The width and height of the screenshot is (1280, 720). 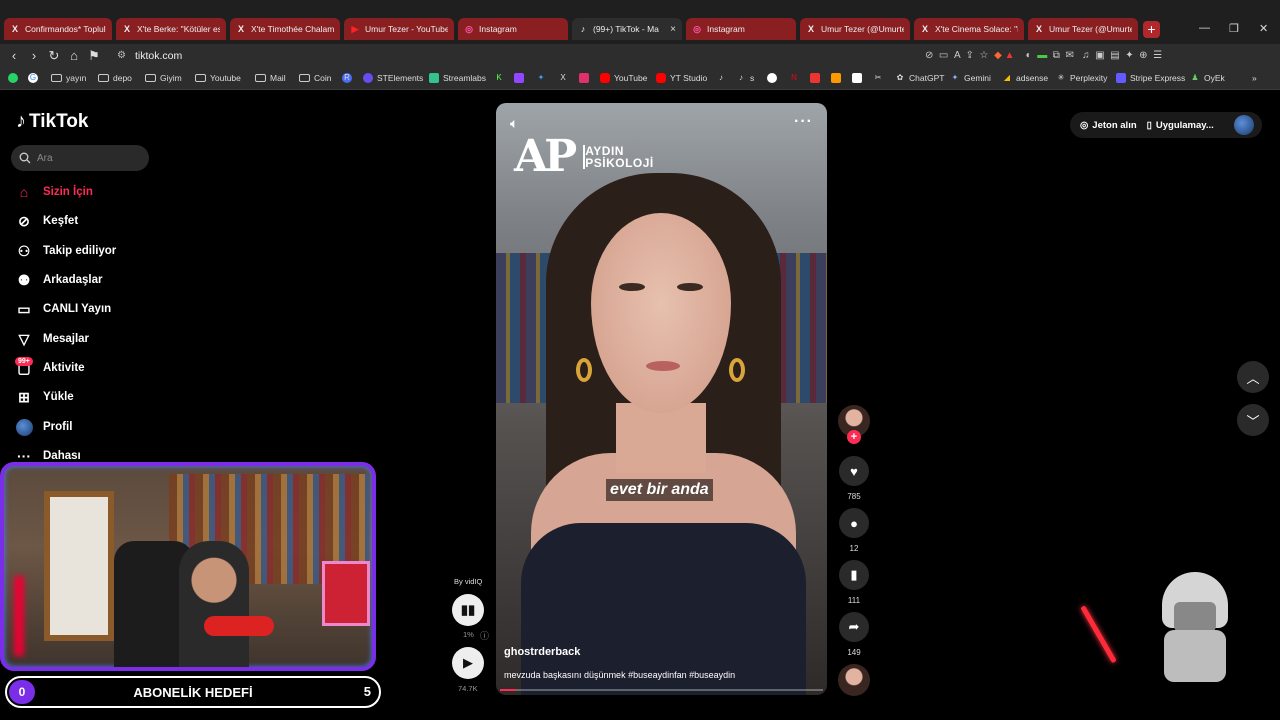 I want to click on bookmark: ✦ Gemini, so click(x=970, y=78).